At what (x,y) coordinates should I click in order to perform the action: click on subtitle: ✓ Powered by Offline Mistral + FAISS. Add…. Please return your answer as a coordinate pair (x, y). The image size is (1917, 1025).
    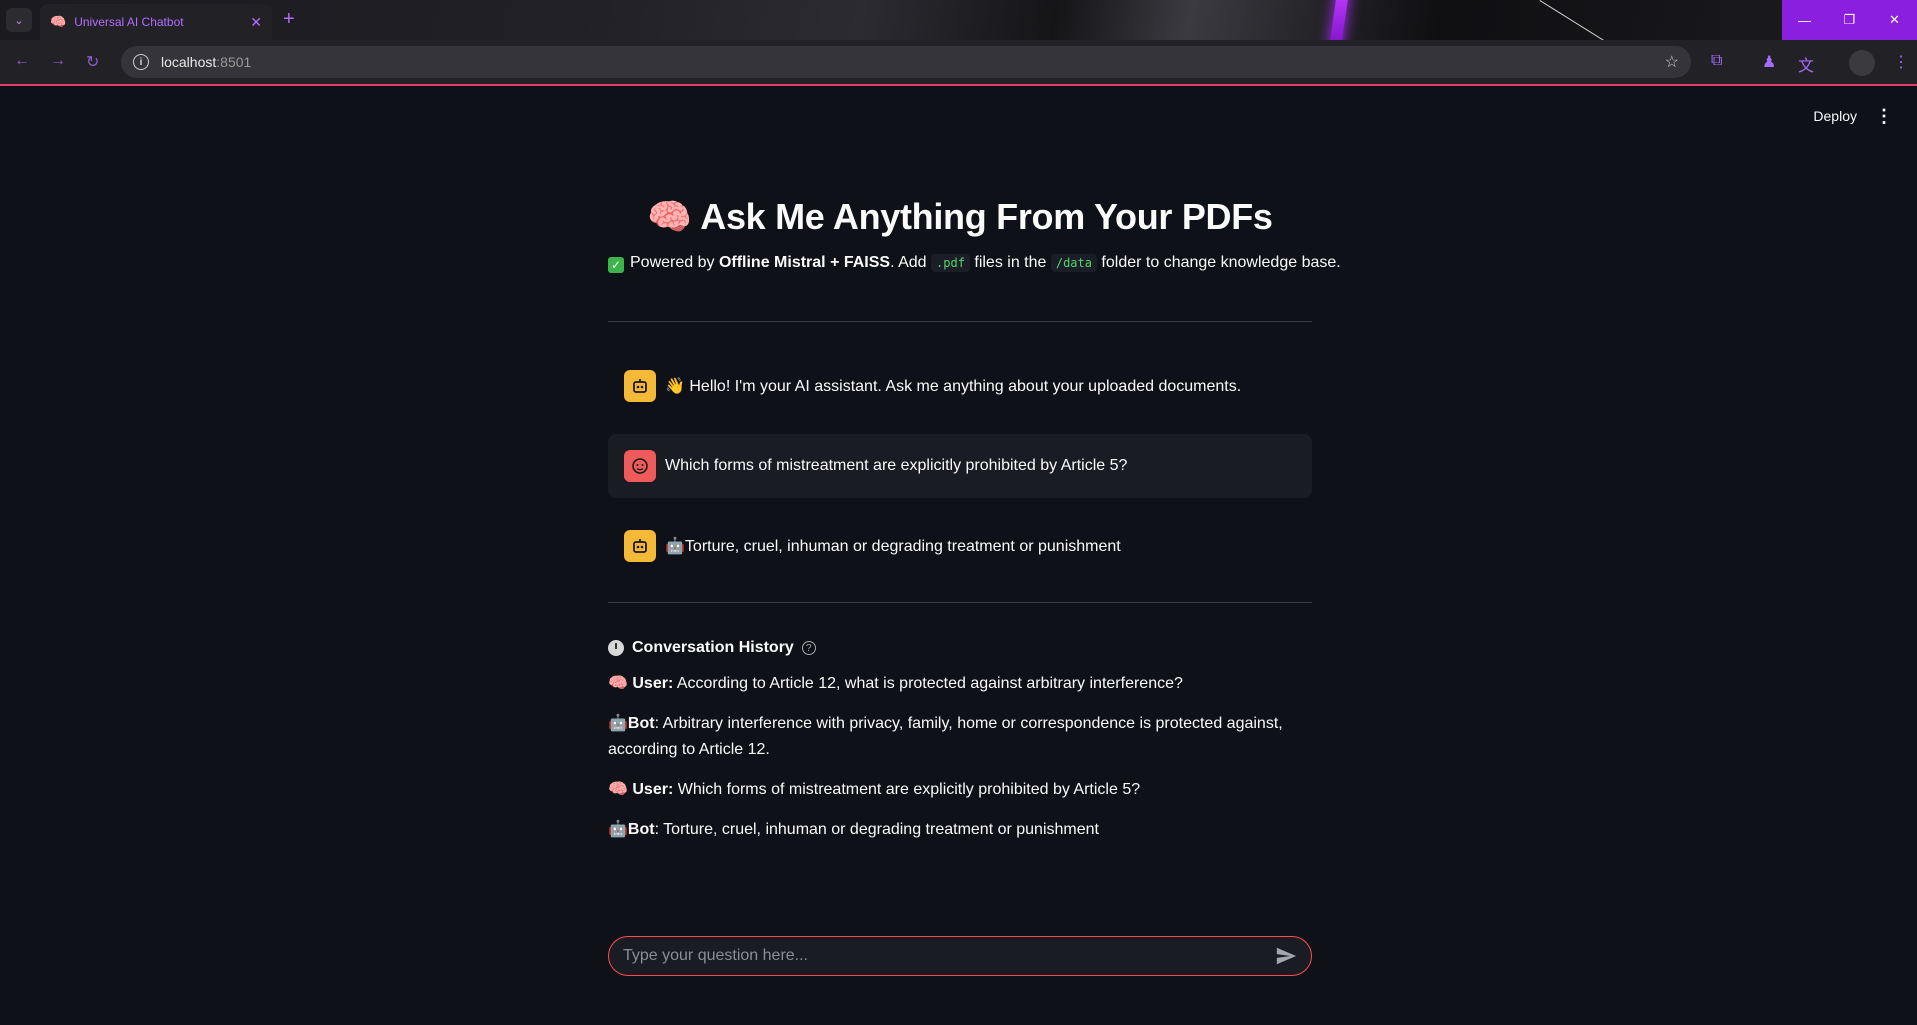
    Looking at the image, I should click on (974, 263).